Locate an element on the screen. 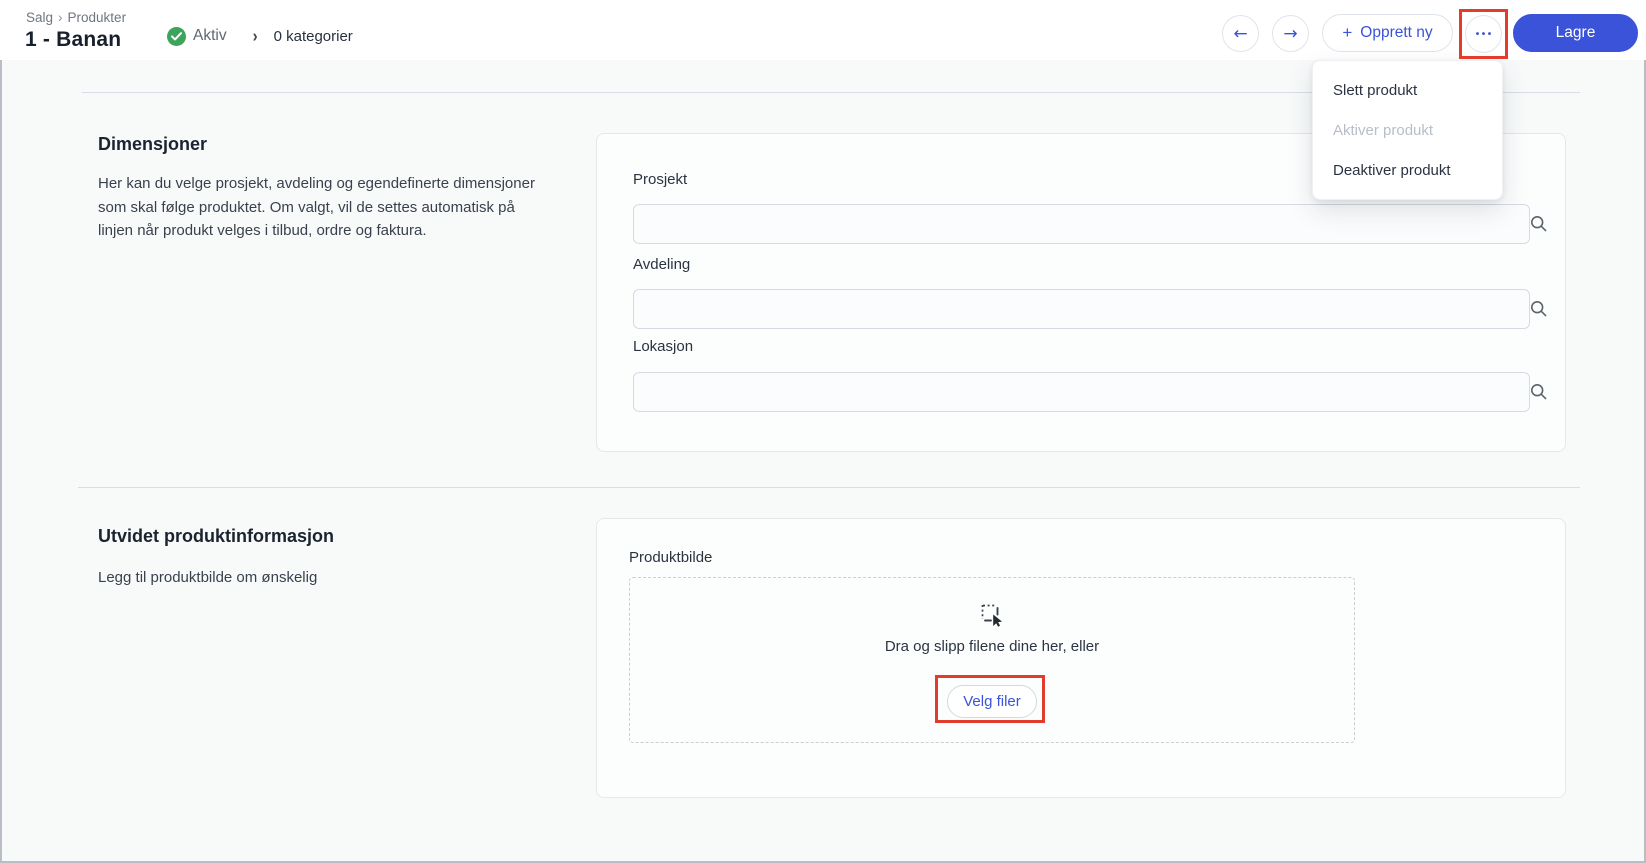 Image resolution: width=1646 pixels, height=863 pixels. create-new-button: + Opprett ny is located at coordinates (1387, 33).